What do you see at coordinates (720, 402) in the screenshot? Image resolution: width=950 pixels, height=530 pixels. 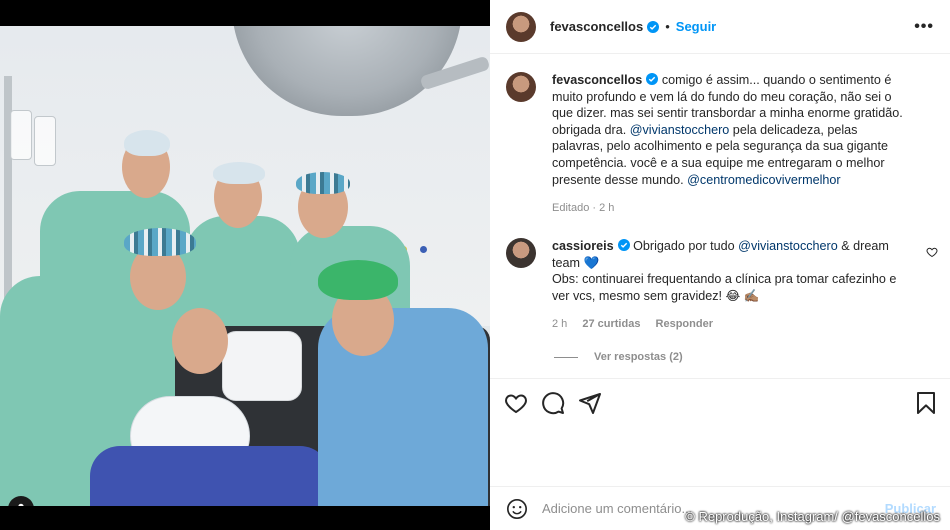 I see `post-actions` at bounding box center [720, 402].